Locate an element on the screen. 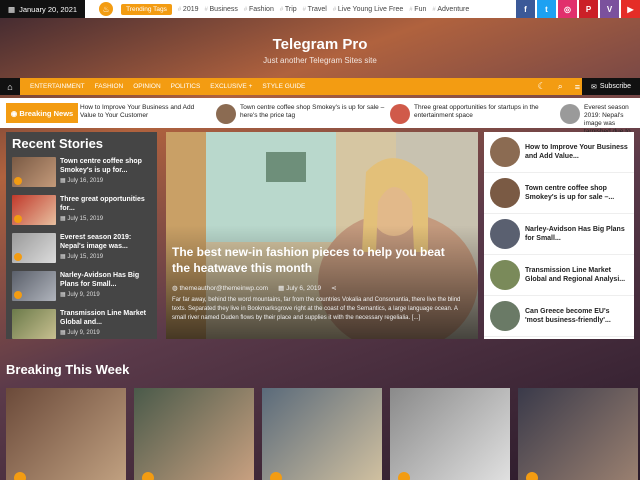 This screenshot has height=480, width=640. mail-icon: ✉ is located at coordinates (593, 87).